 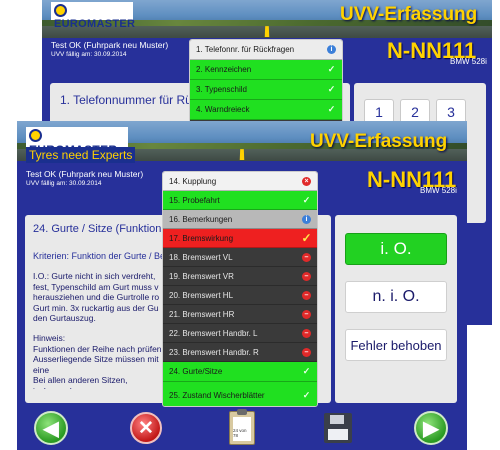 I want to click on cancel-button: ✕, so click(x=146, y=428).